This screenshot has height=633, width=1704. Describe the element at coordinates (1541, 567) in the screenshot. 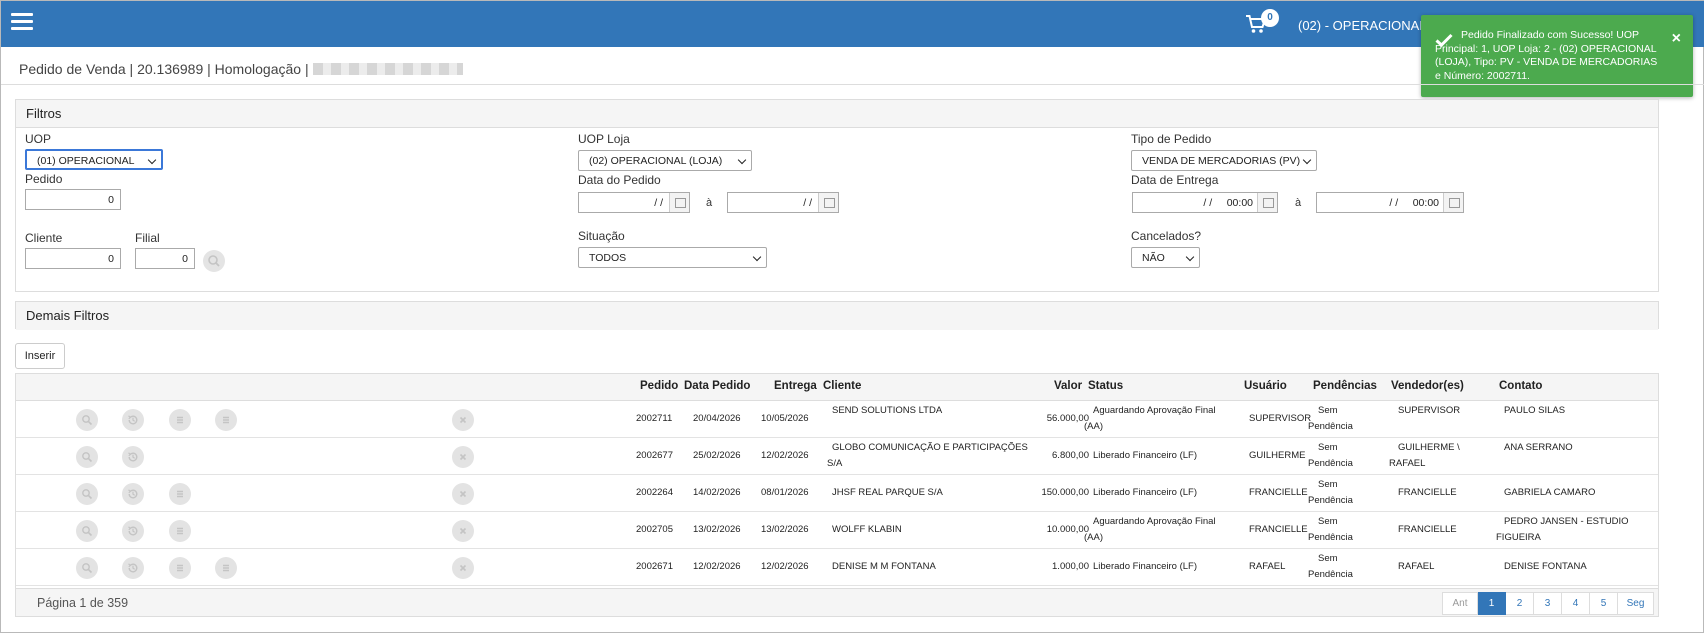

I see `cell-contato: DENISE FONTANA` at that location.